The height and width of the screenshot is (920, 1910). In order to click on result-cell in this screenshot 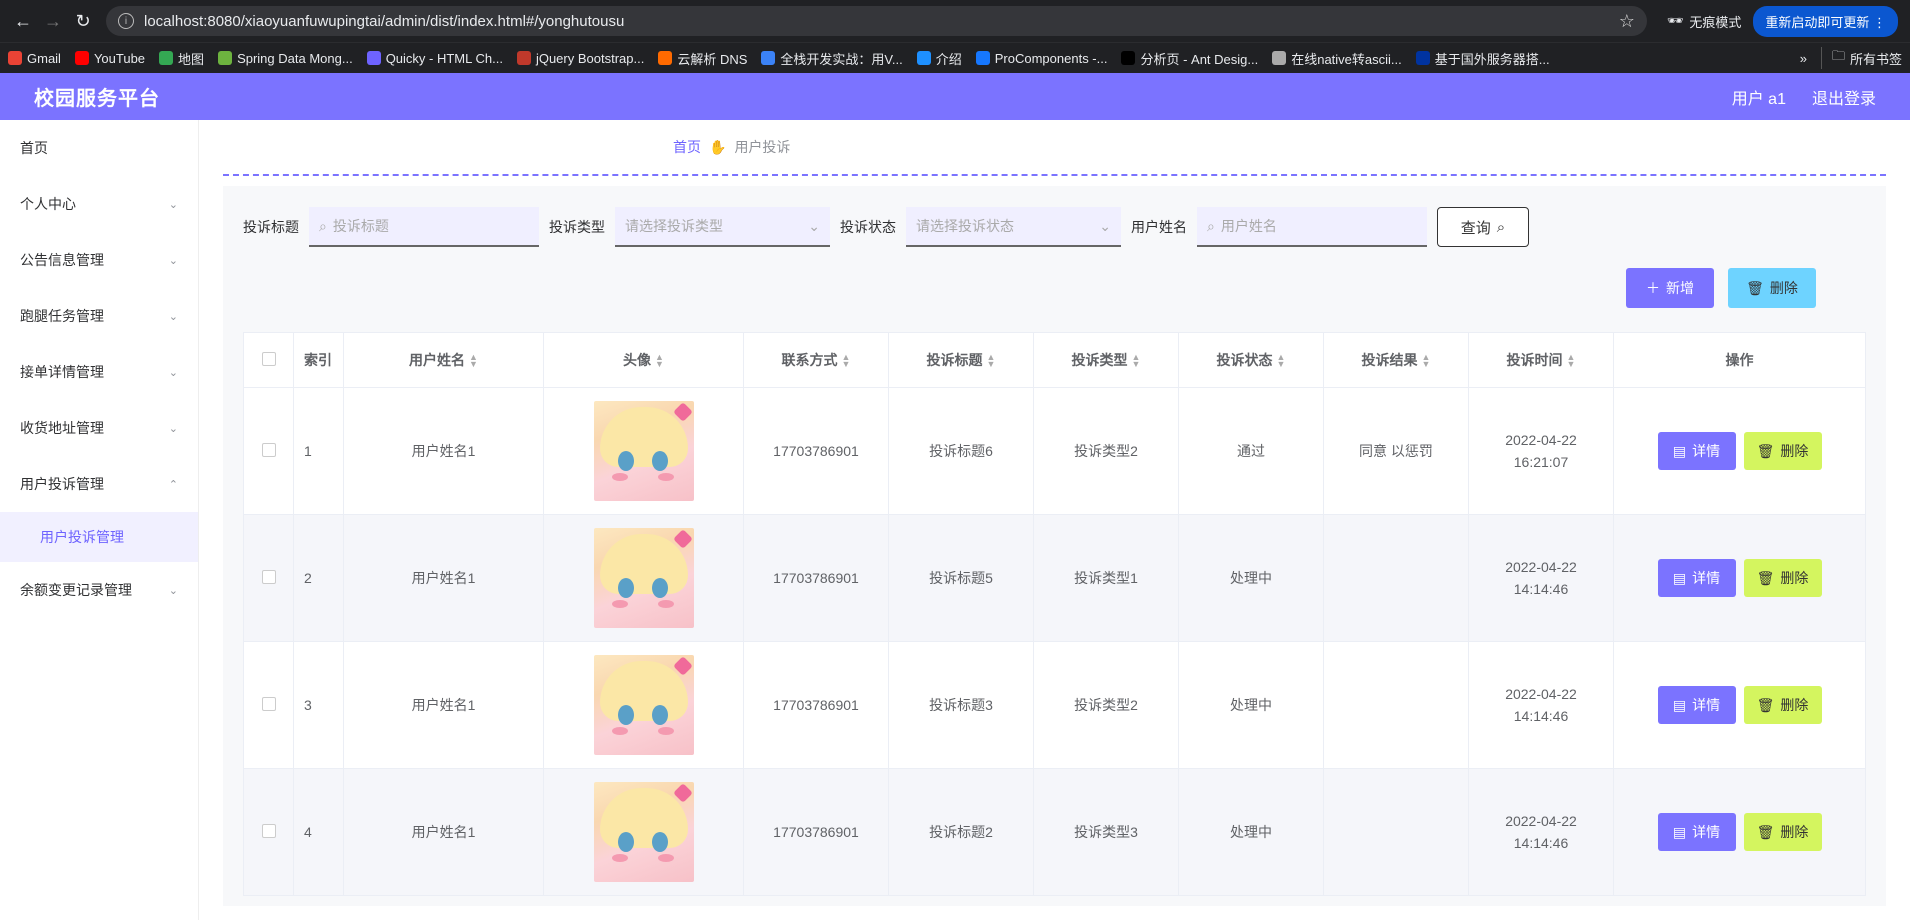, I will do `click(1396, 578)`.